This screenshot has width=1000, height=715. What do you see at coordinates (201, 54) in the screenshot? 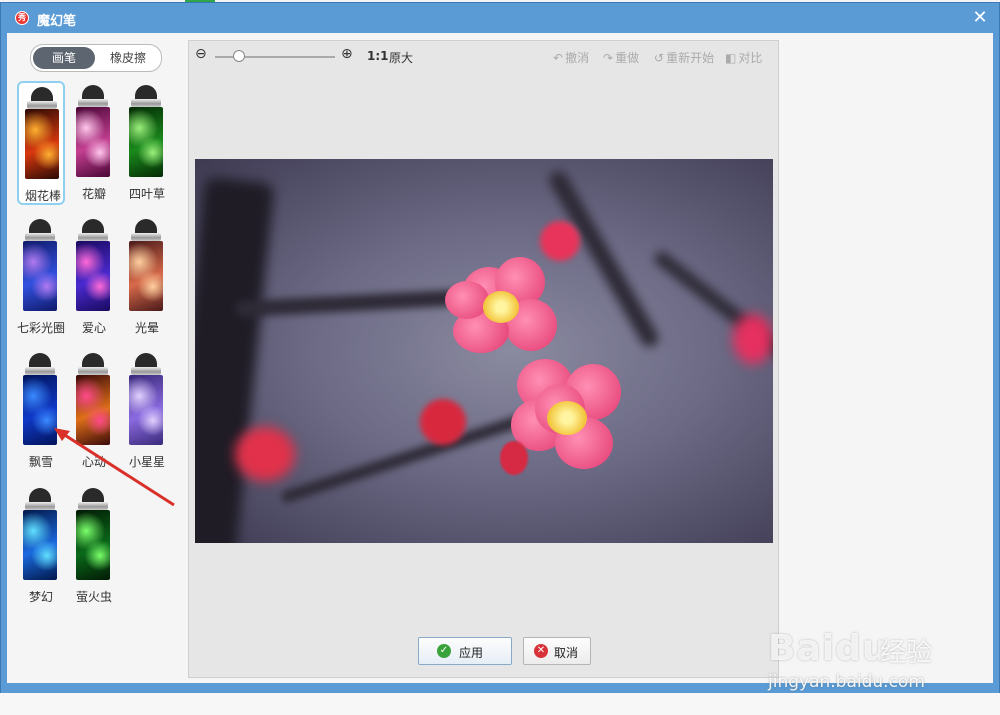
I see `zoom-out-icon: ⊖` at bounding box center [201, 54].